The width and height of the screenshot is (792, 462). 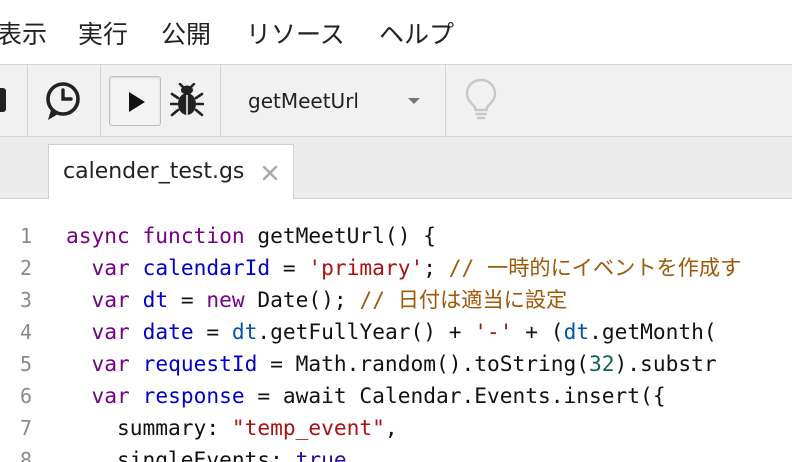 I want to click on code-token: async, so click(x=98, y=235).